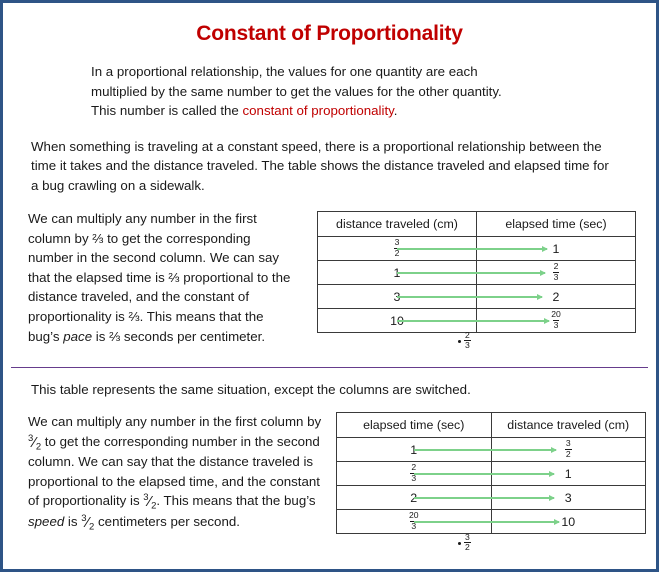  I want to click on cell-left-numerator: 20, so click(413, 515).